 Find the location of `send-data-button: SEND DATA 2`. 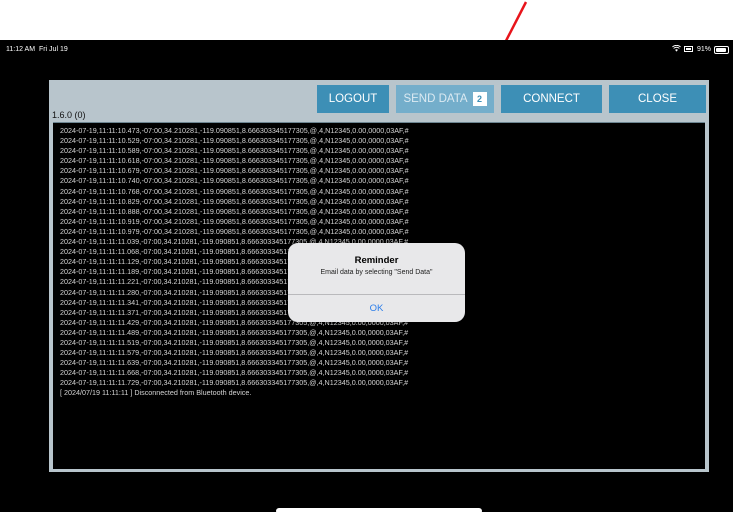

send-data-button: SEND DATA 2 is located at coordinates (445, 99).